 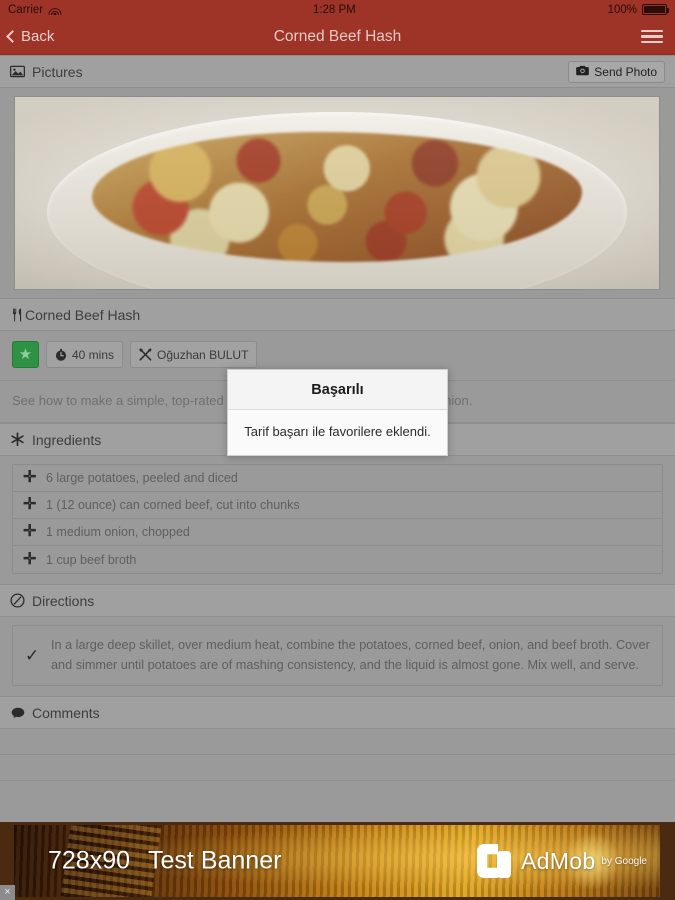 What do you see at coordinates (337, 532) in the screenshot?
I see `list-item: ✛ 1 medium onion, chopped` at bounding box center [337, 532].